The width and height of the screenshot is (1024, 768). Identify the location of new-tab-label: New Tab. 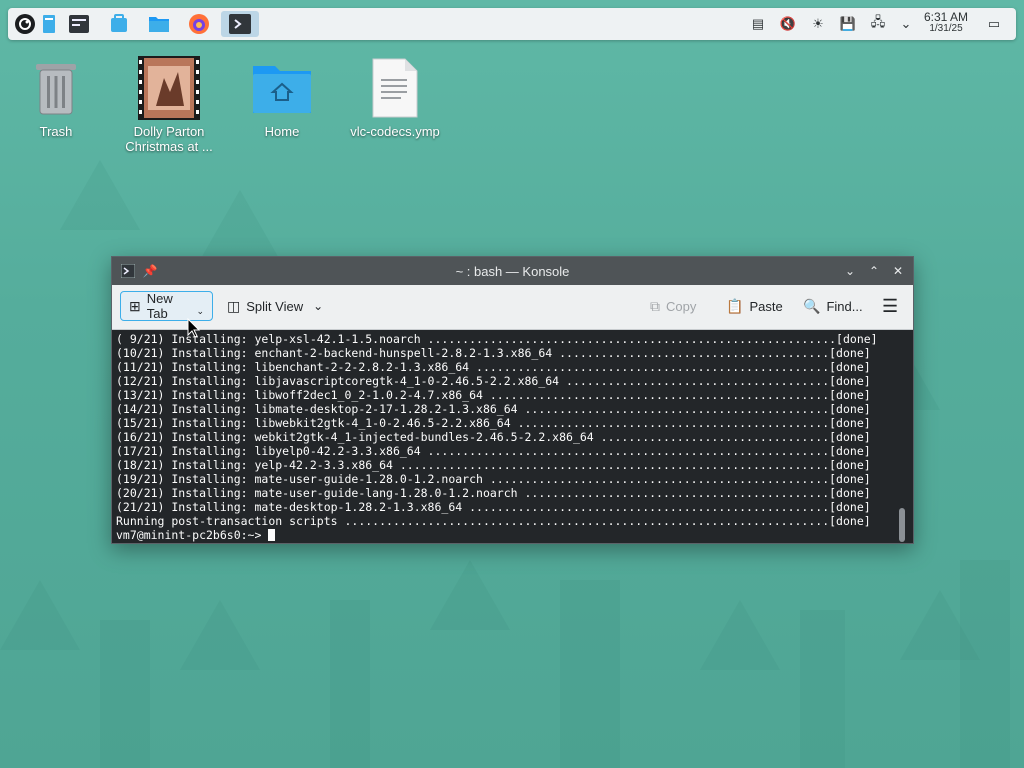
(159, 306).